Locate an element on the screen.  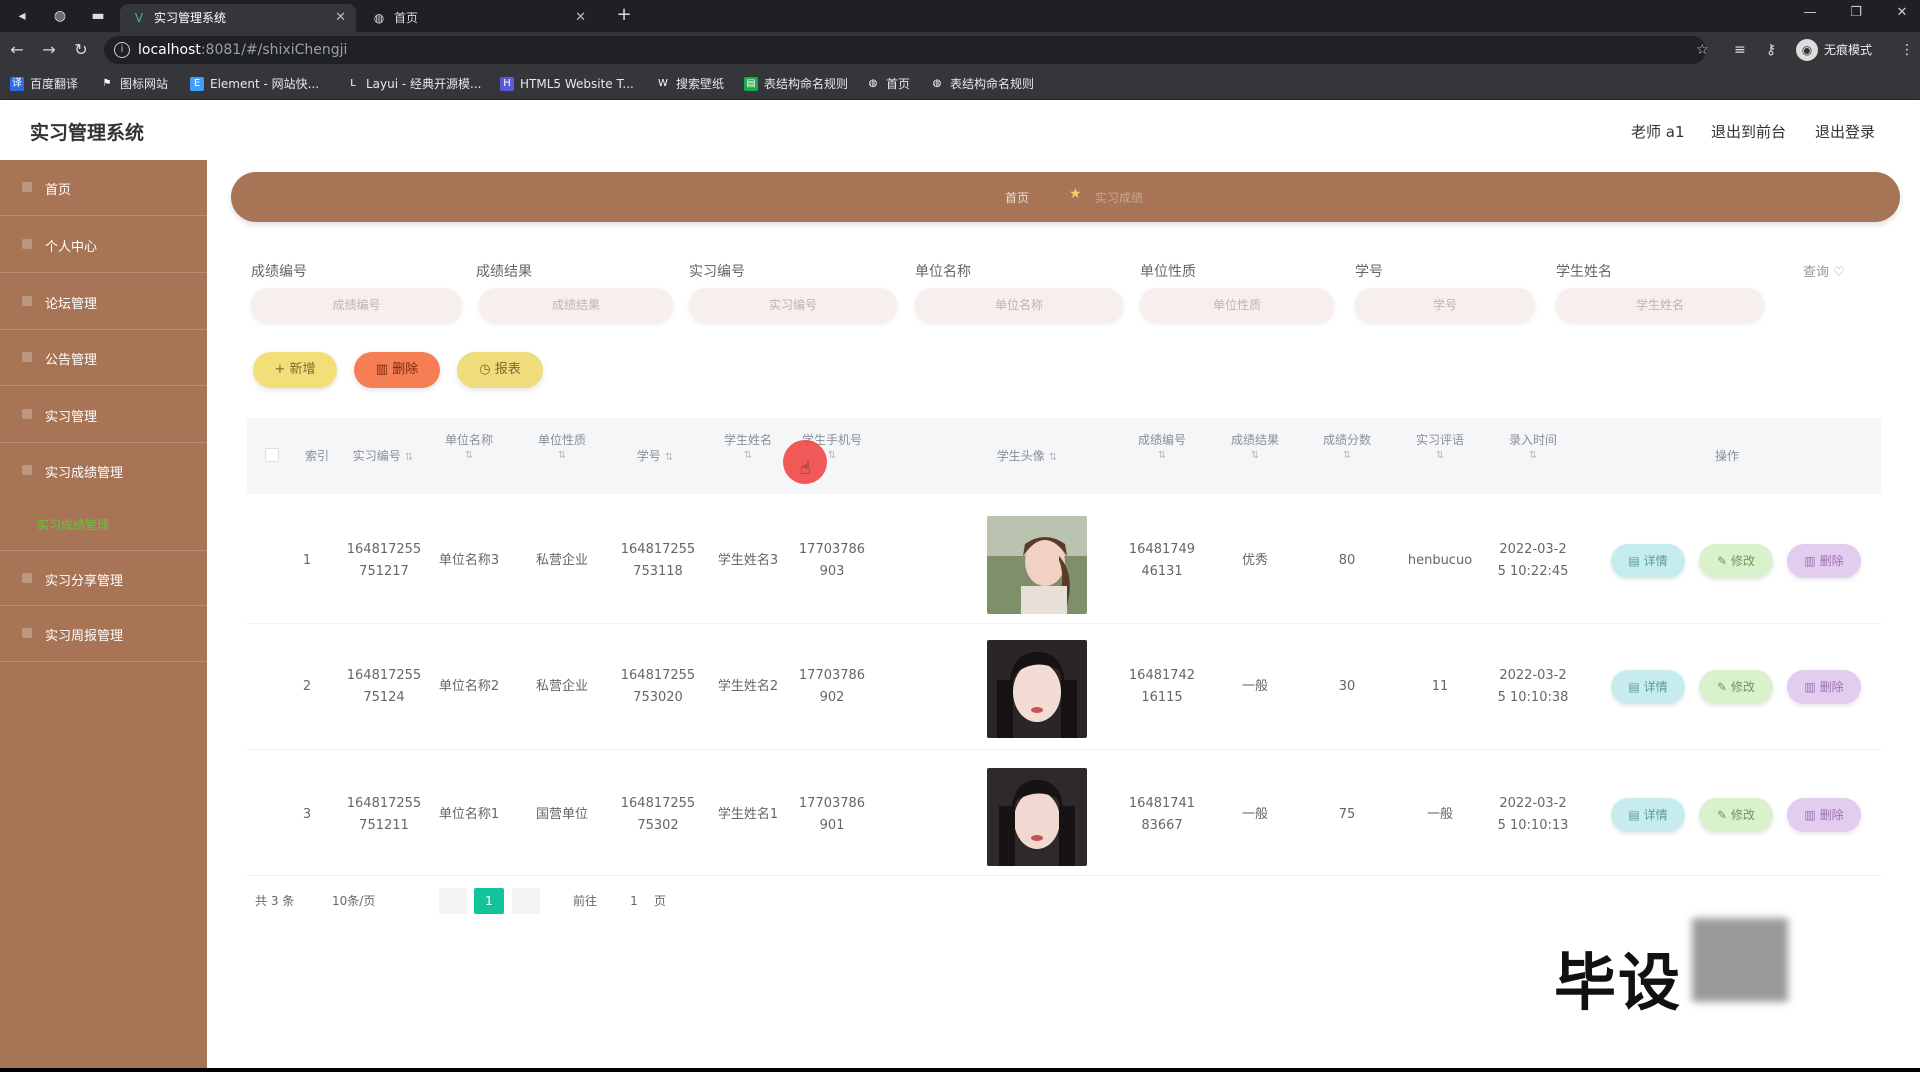
window-icon: ▬ is located at coordinates (98, 16).